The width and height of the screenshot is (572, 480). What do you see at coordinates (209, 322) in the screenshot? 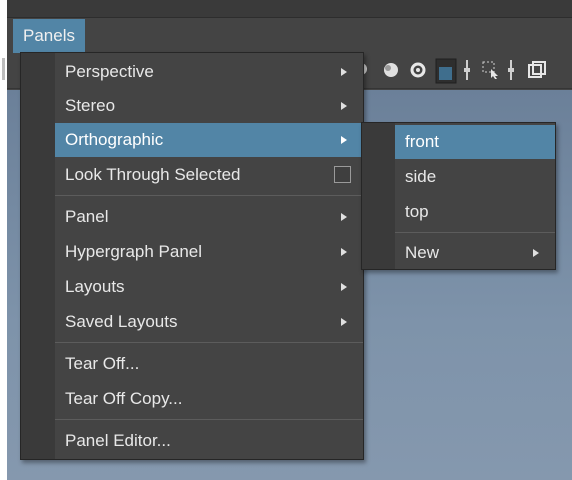
I see `menu-item-saved-layouts: Saved Layouts` at bounding box center [209, 322].